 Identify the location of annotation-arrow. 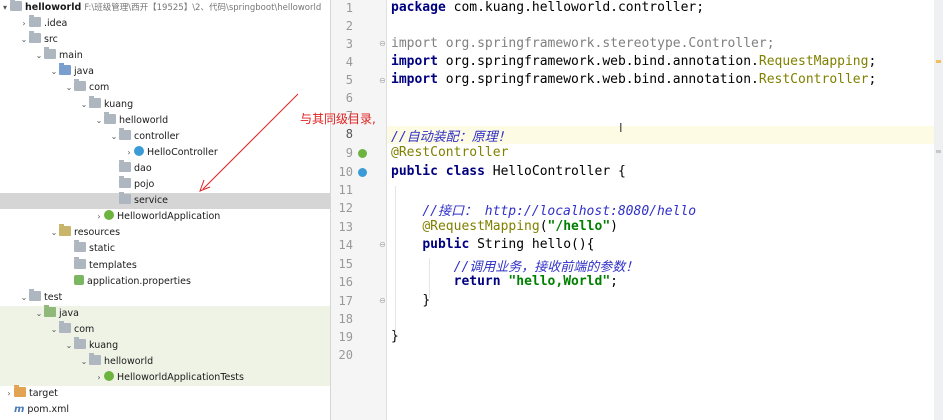
(249, 142).